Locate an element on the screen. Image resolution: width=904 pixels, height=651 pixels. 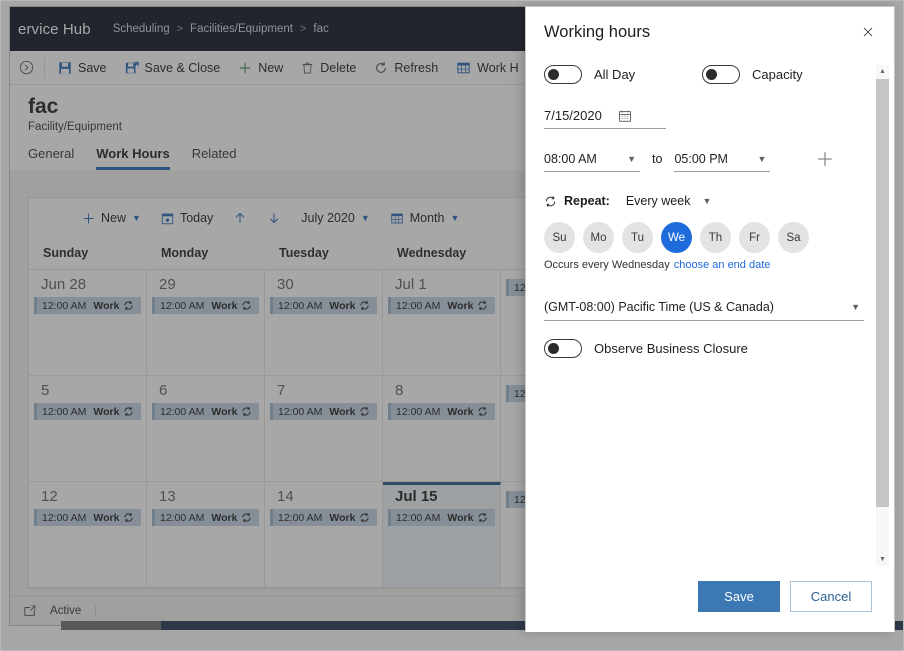
capacity-switch is located at coordinates (721, 74).